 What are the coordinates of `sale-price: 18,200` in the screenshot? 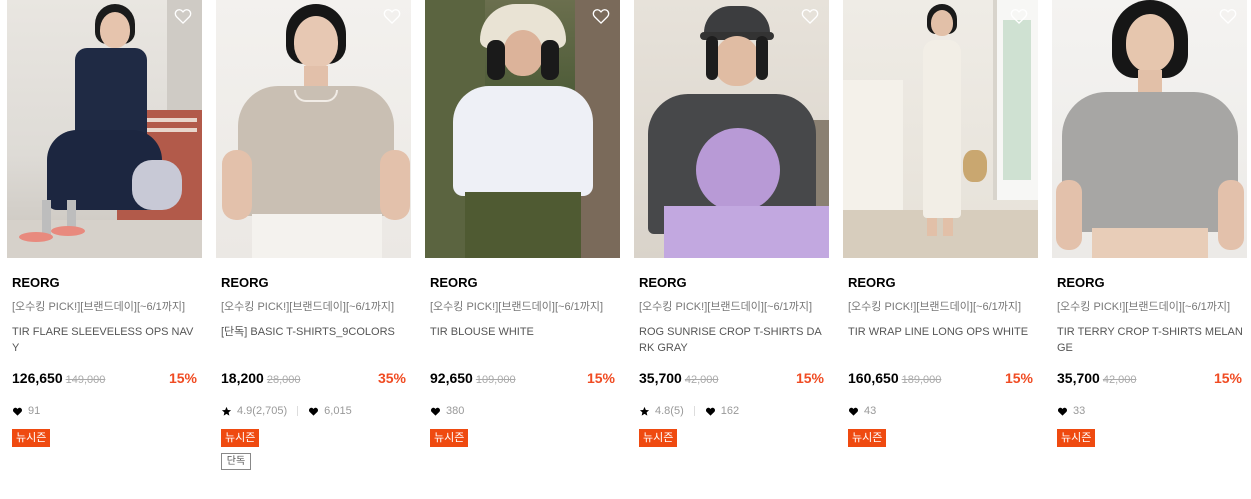 It's located at (242, 378).